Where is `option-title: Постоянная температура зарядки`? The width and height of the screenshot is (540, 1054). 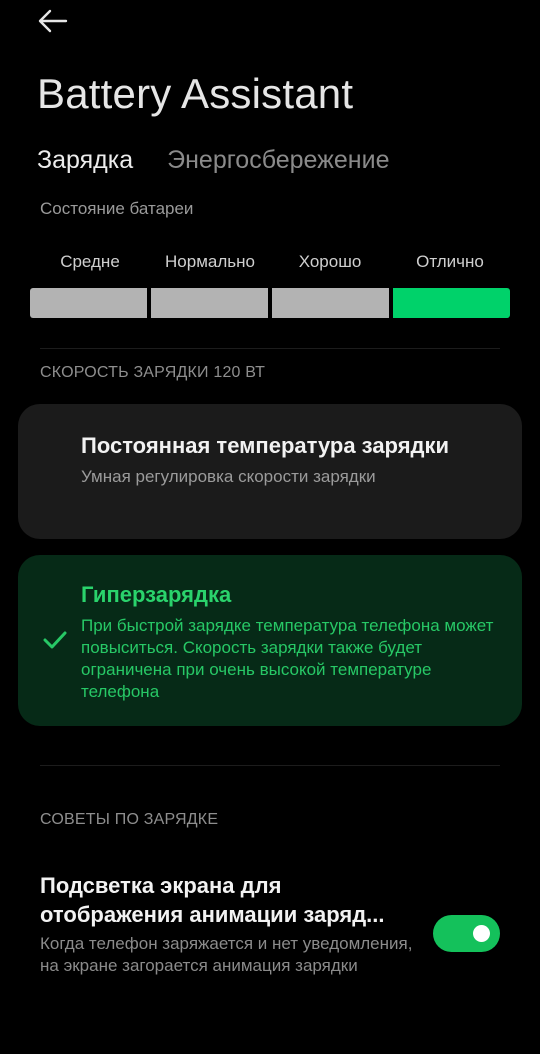
option-title: Постоянная температура зарядки is located at coordinates (265, 445).